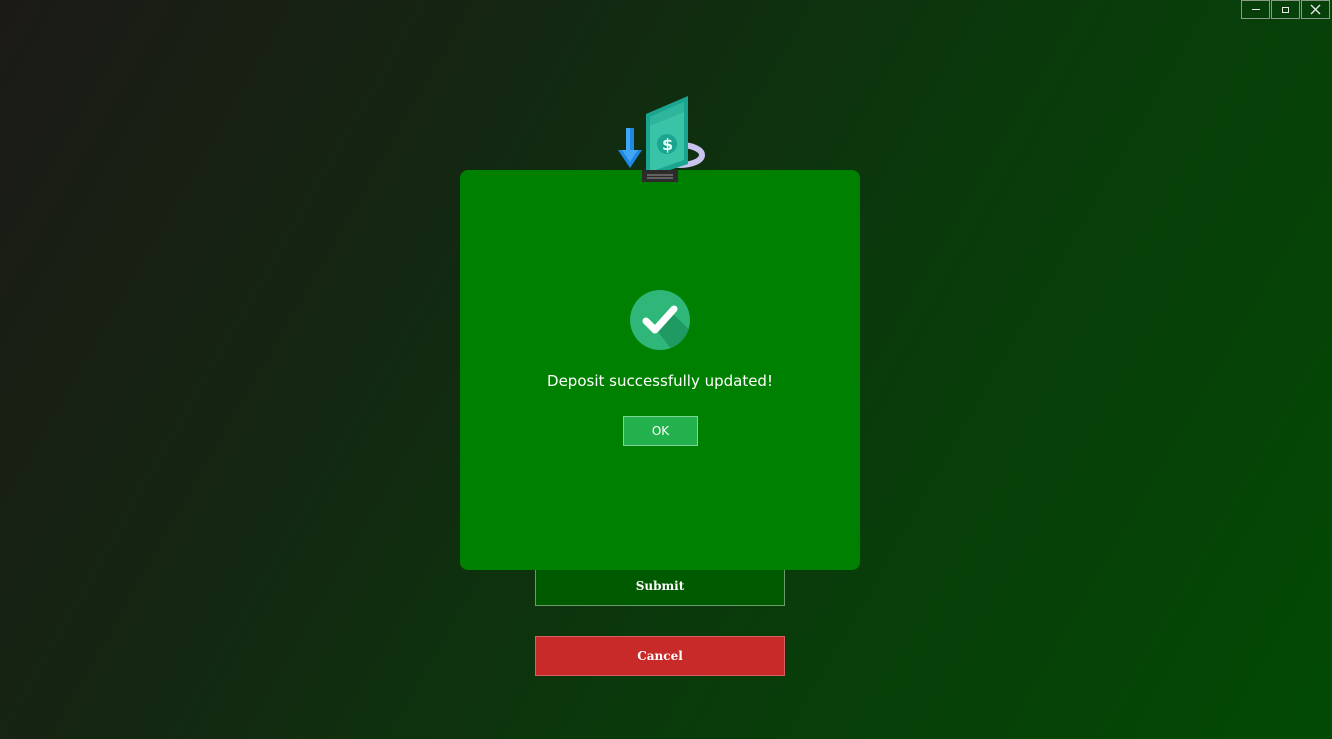 The height and width of the screenshot is (739, 1332). What do you see at coordinates (660, 656) in the screenshot?
I see `cancel-button: Cancel` at bounding box center [660, 656].